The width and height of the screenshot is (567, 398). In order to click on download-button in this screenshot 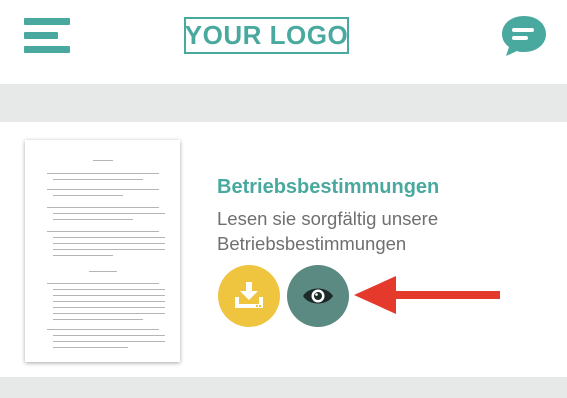, I will do `click(249, 296)`.